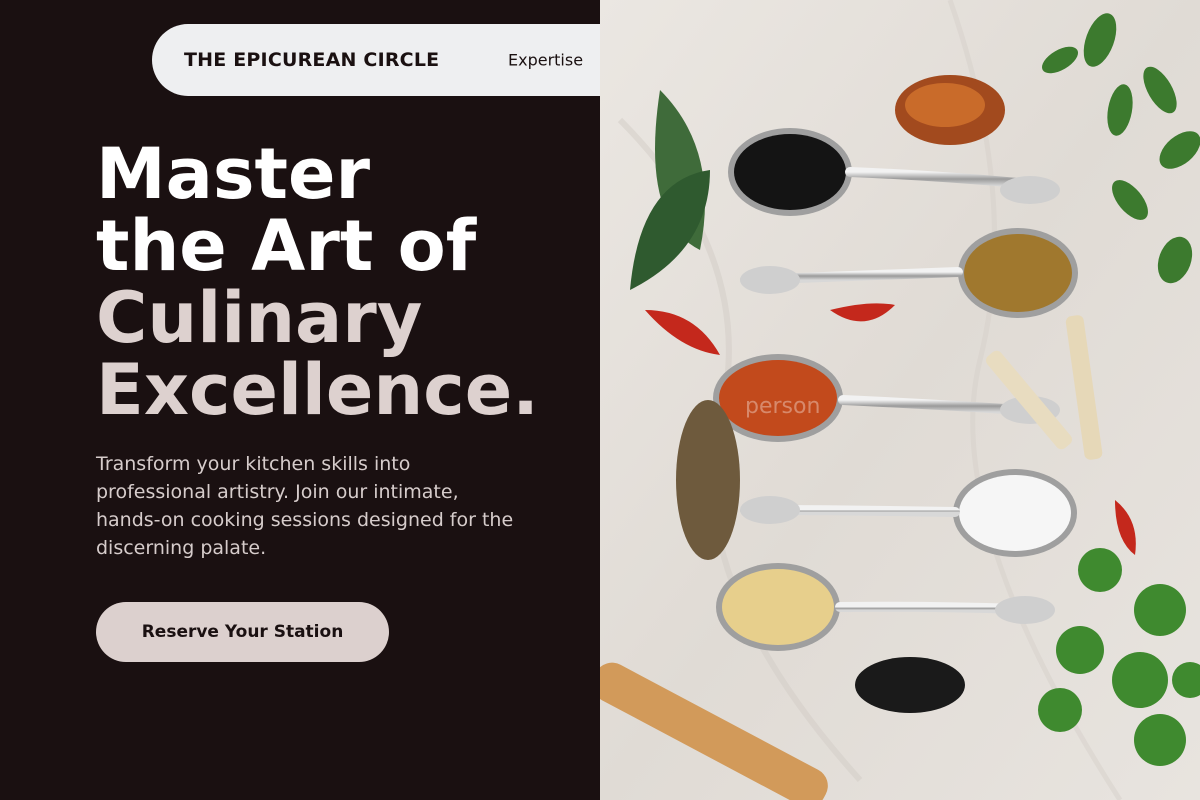 The width and height of the screenshot is (1200, 800). What do you see at coordinates (311, 60) in the screenshot?
I see `brand-logo-text: THE EPICUREAN CIRCLE` at bounding box center [311, 60].